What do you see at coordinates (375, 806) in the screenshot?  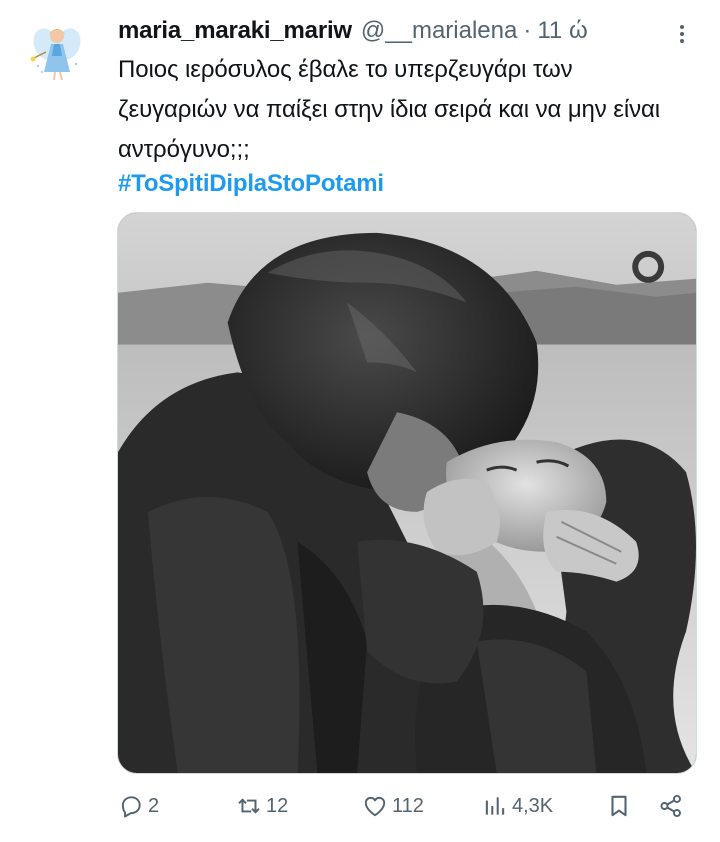 I see `heart-icon` at bounding box center [375, 806].